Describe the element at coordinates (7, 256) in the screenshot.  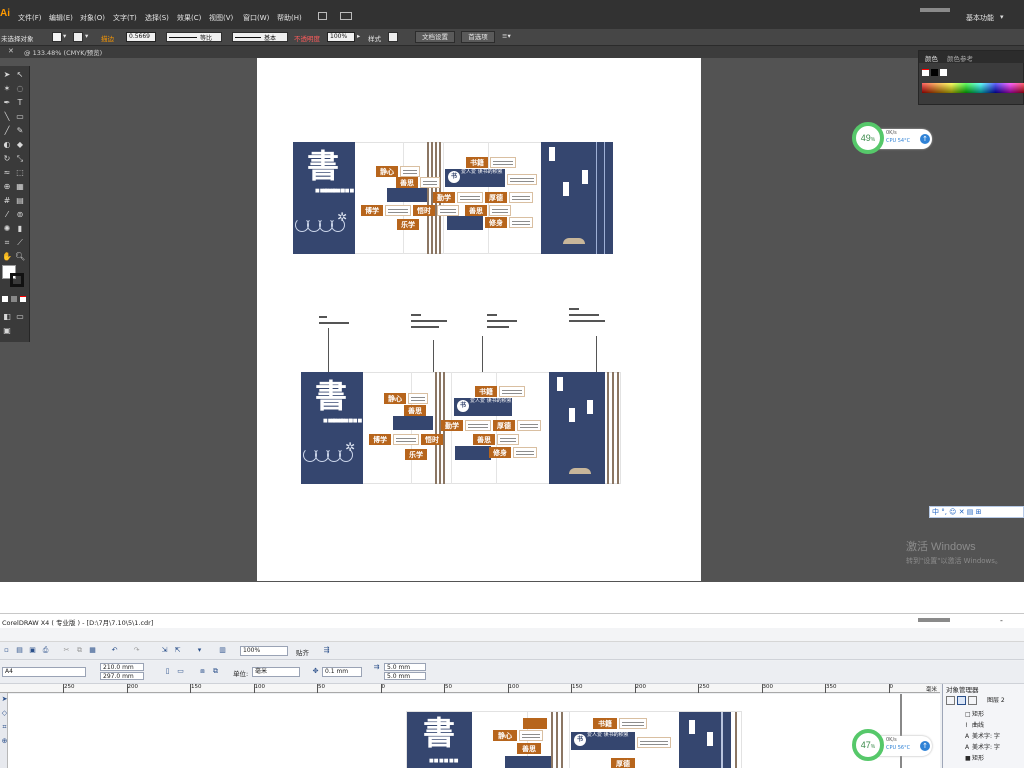
I see `hand-tool-icon: ✋` at that location.